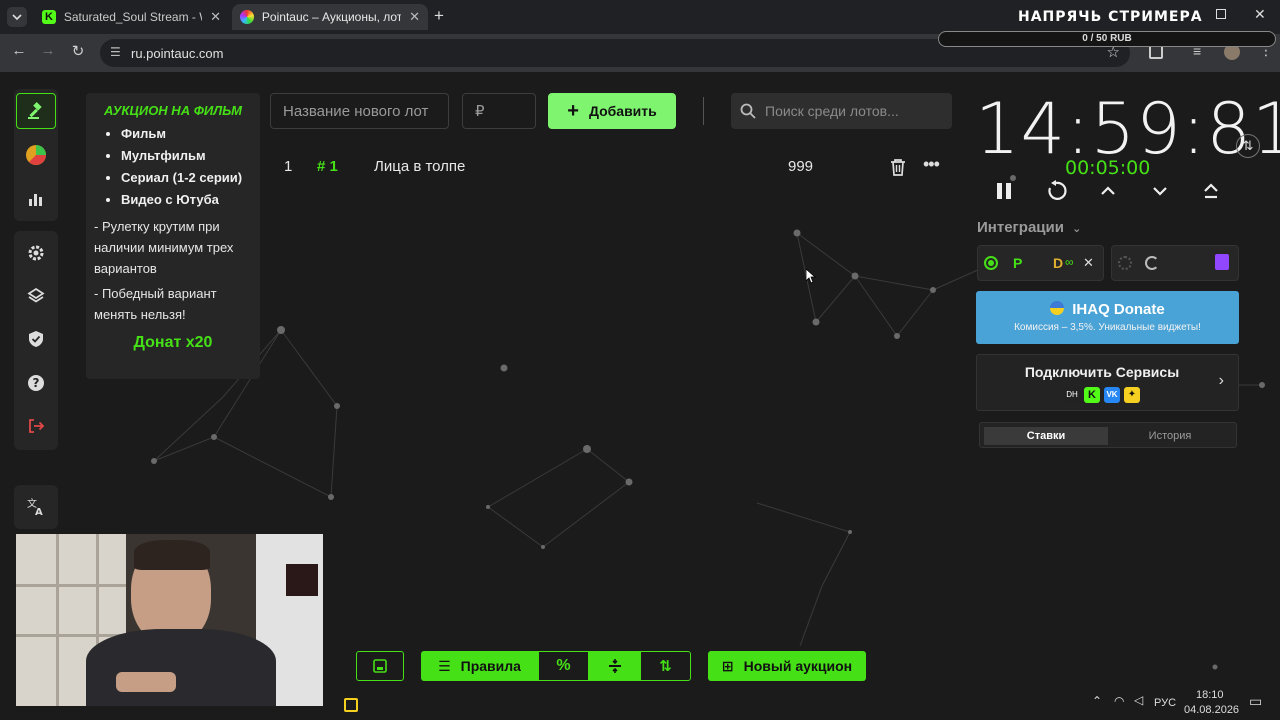  I want to click on pie-wheel-icon, so click(36, 155).